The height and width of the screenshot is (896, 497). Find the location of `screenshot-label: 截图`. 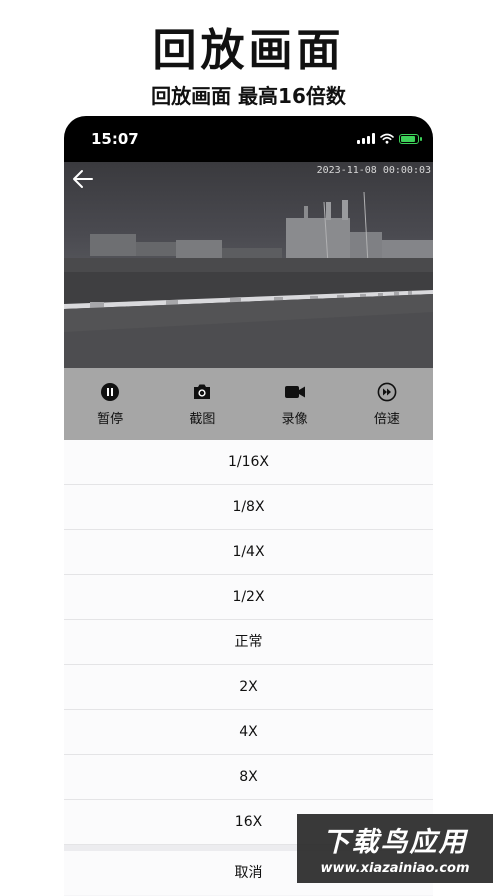

screenshot-label: 截图 is located at coordinates (202, 419).